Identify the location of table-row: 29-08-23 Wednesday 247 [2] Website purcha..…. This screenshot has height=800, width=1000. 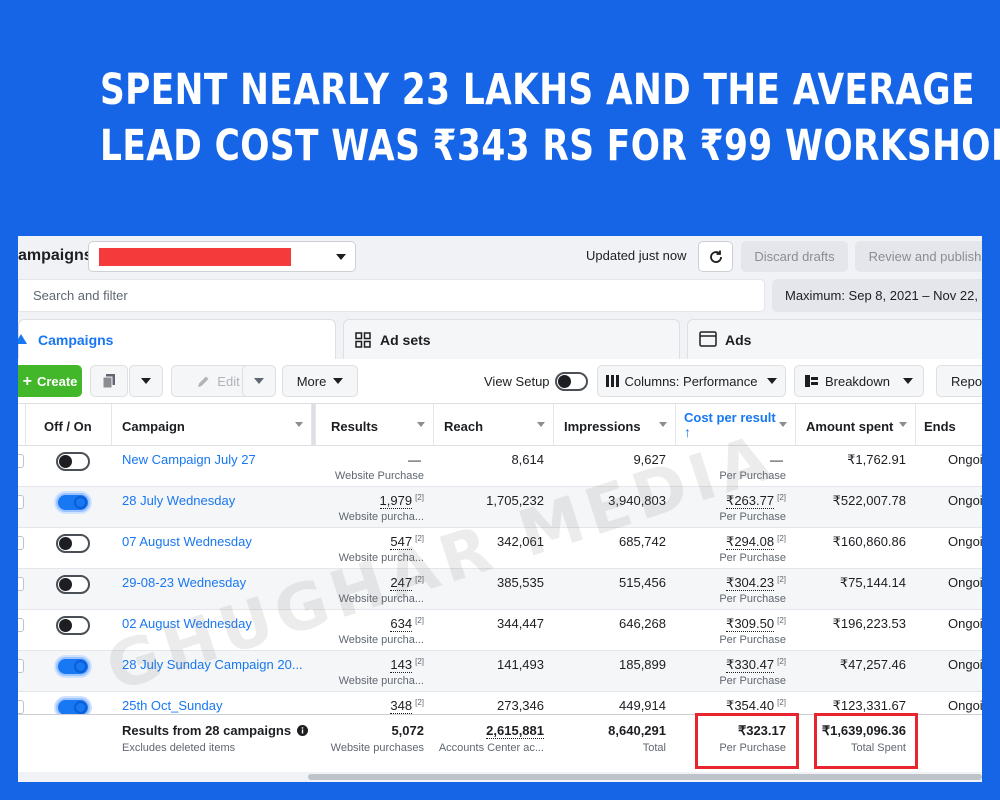
(500, 589).